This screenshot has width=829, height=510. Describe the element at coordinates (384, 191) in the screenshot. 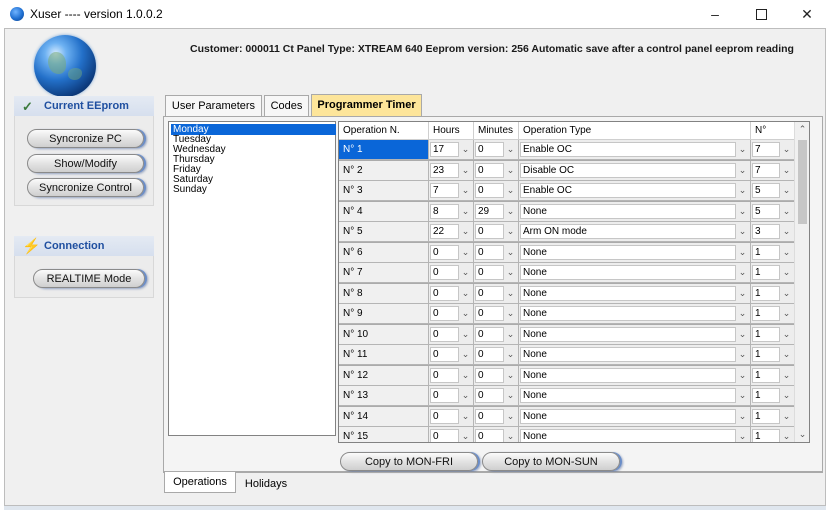

I see `operation-number-cell: N° 3` at that location.